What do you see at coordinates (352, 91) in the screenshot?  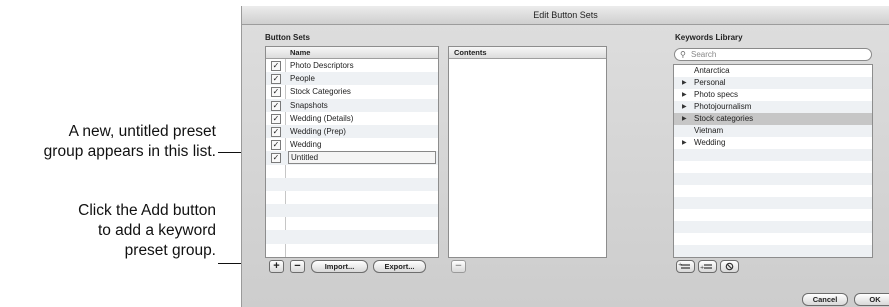 I see `table-row: ✓ Stock Categories` at bounding box center [352, 91].